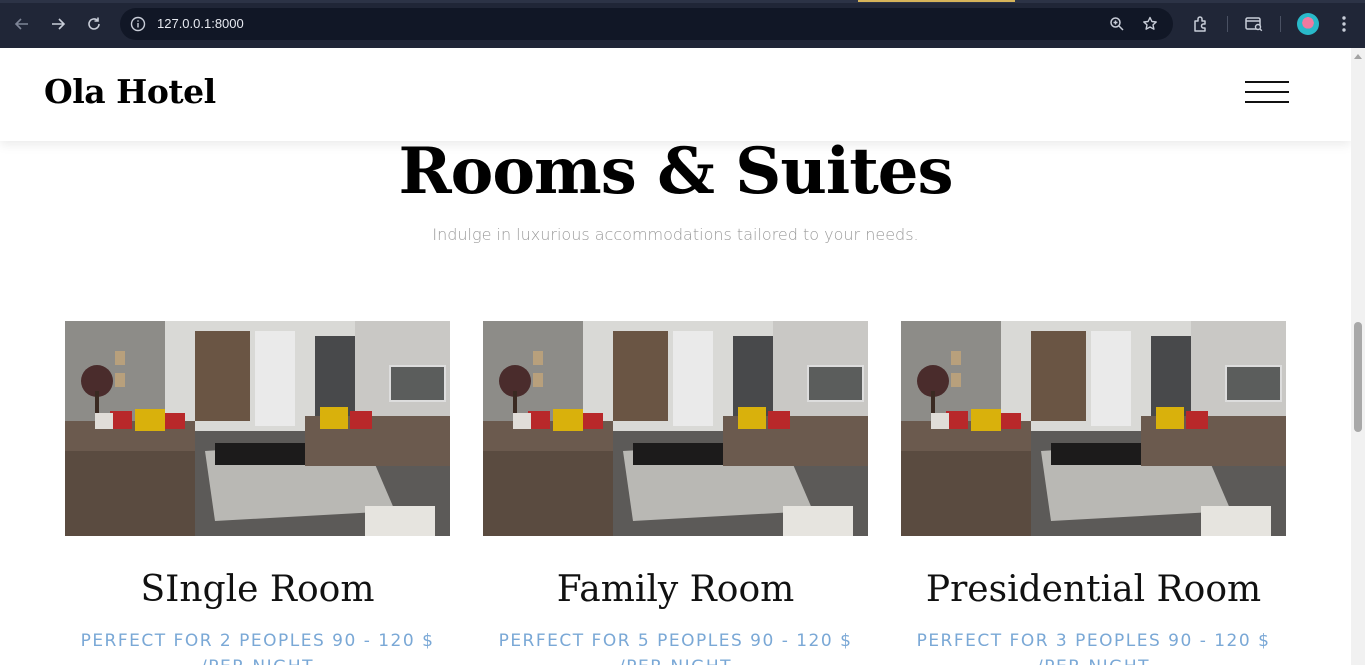  I want to click on scrollbar-thumb, so click(1358, 377).